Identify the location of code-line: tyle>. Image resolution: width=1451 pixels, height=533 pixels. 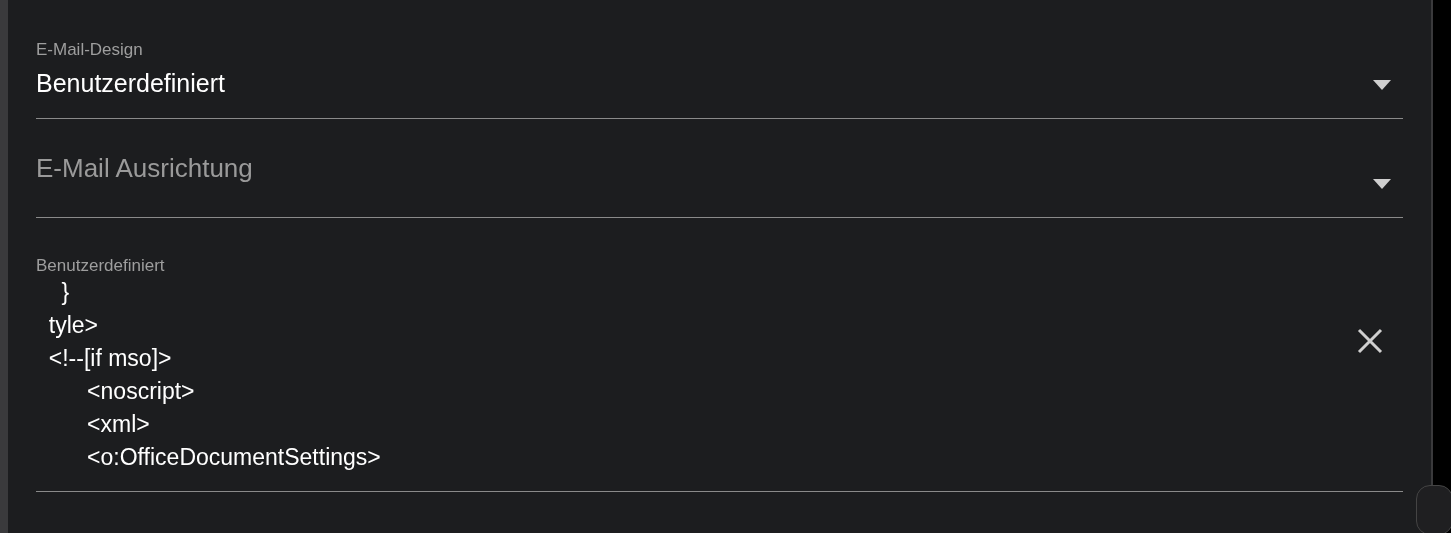
(73, 325).